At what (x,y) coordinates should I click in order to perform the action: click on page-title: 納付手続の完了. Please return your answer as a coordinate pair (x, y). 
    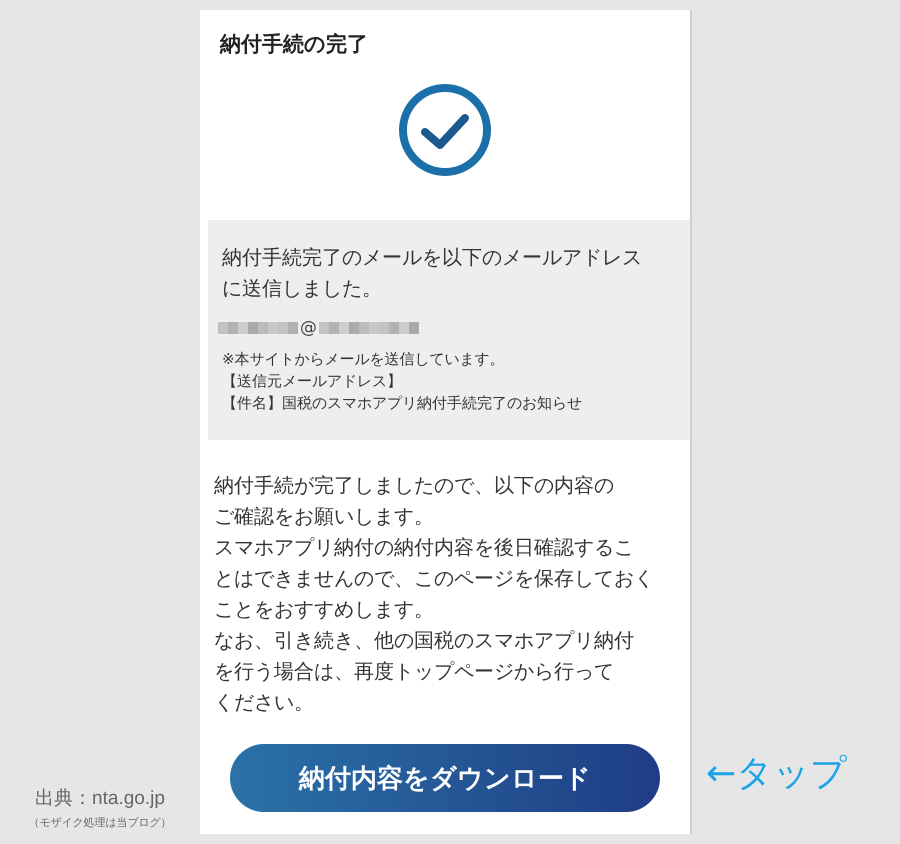
    Looking at the image, I should click on (293, 44).